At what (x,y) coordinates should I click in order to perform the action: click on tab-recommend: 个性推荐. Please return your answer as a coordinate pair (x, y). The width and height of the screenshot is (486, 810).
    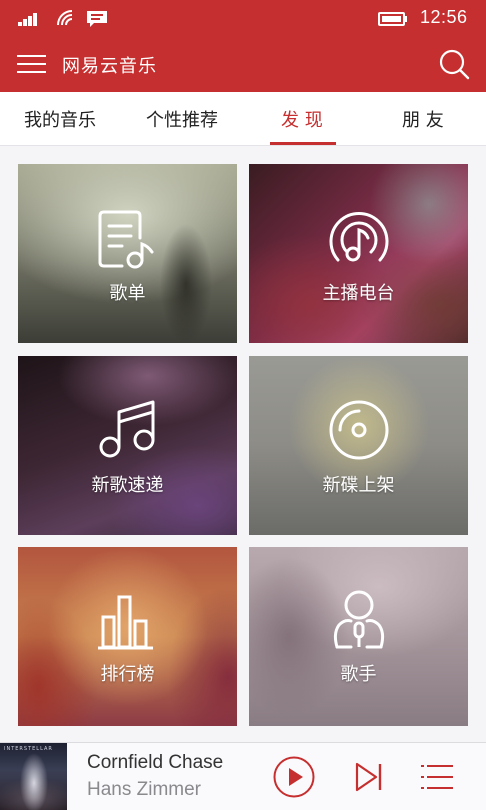
    Looking at the image, I should click on (182, 119).